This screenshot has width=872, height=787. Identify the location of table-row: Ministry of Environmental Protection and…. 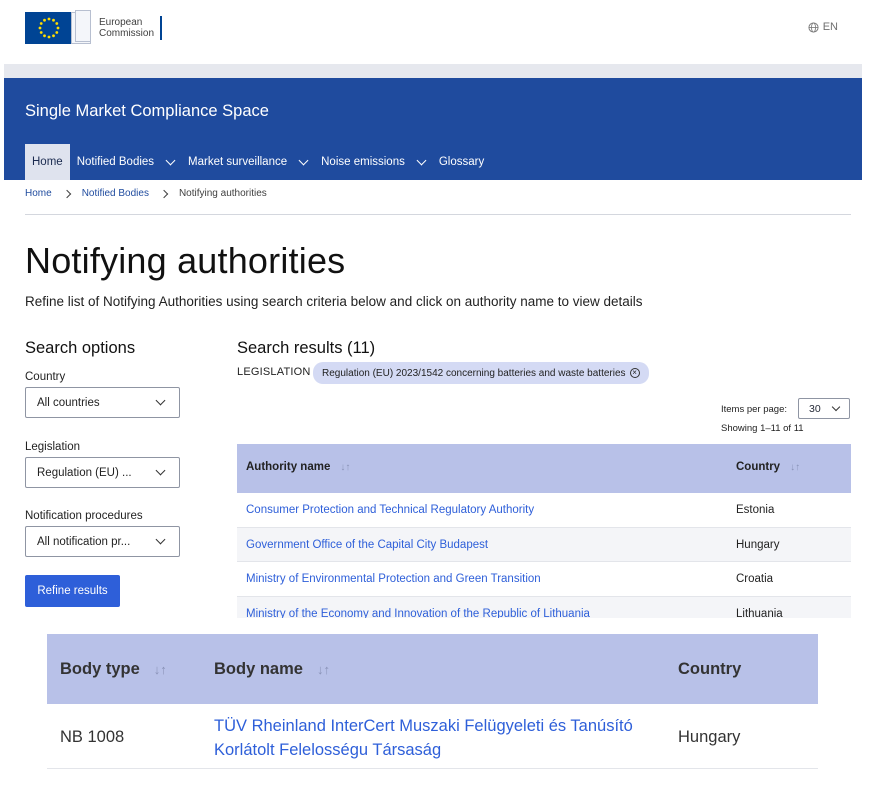
(544, 579).